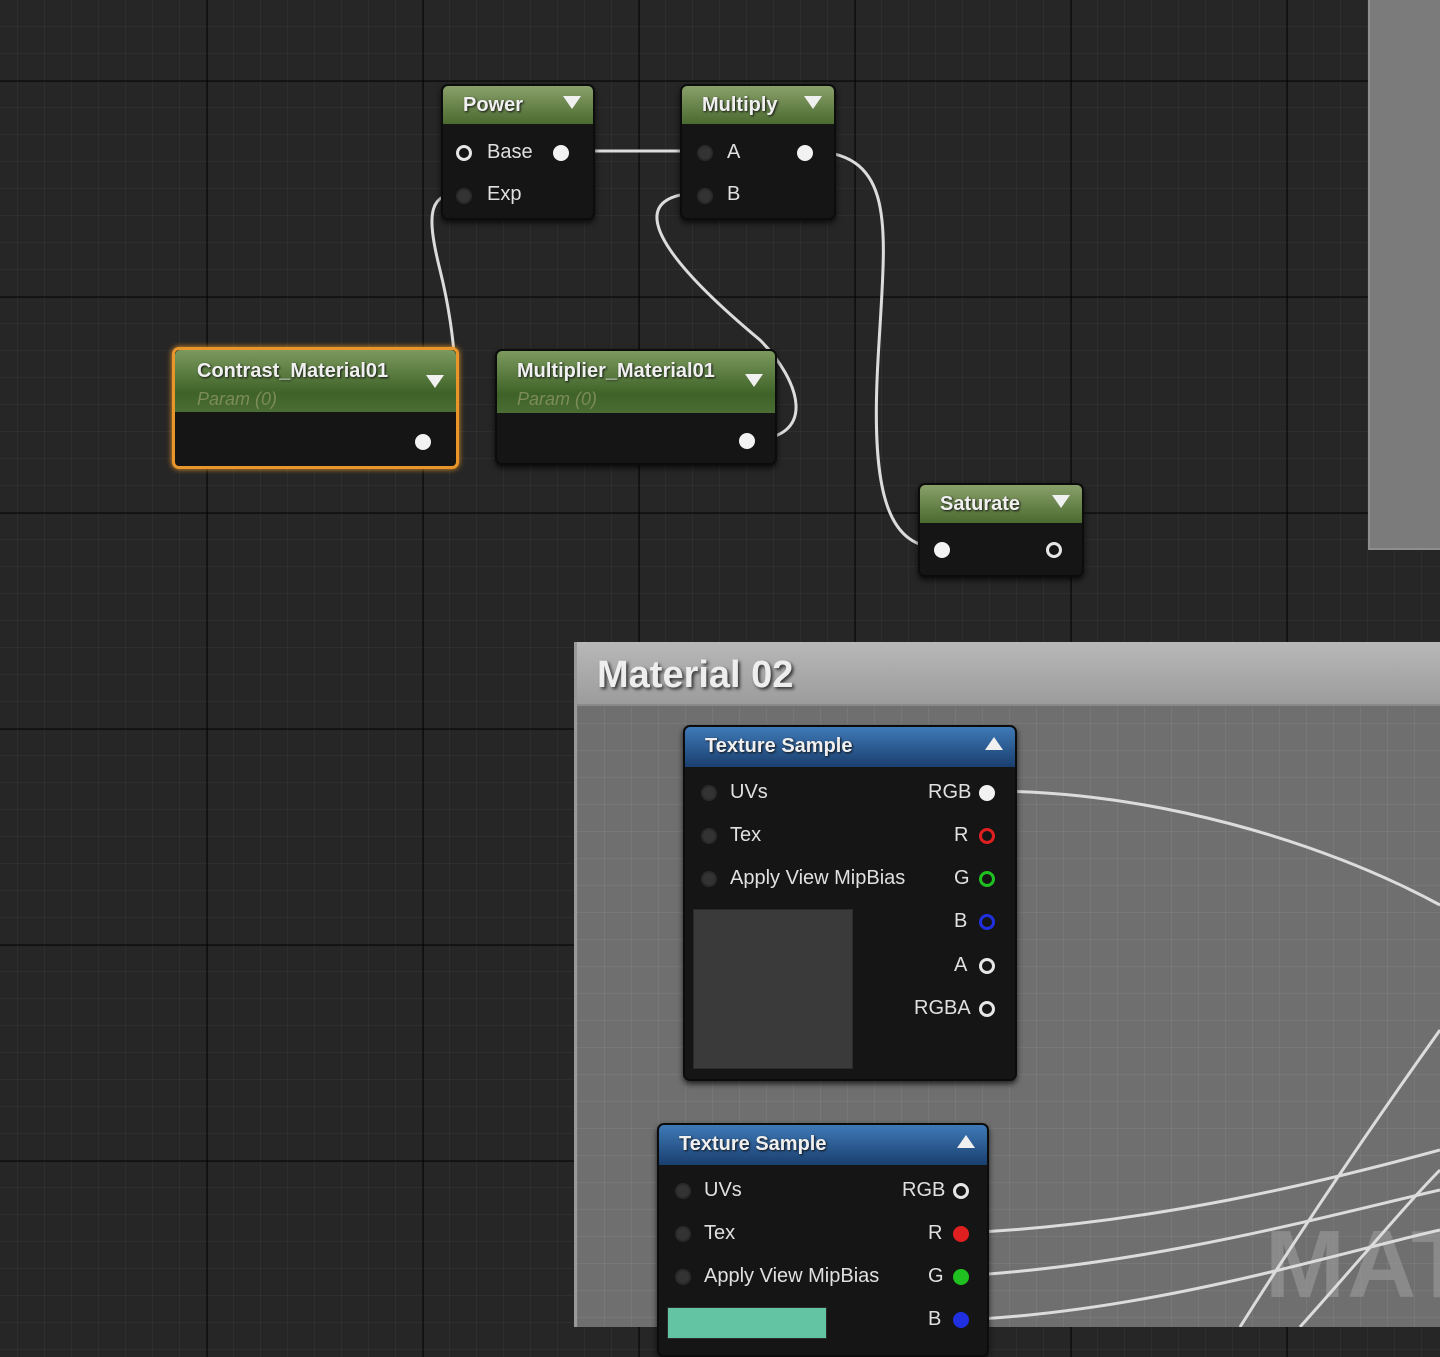 Image resolution: width=1440 pixels, height=1357 pixels. What do you see at coordinates (705, 153) in the screenshot?
I see `a-input-pin` at bounding box center [705, 153].